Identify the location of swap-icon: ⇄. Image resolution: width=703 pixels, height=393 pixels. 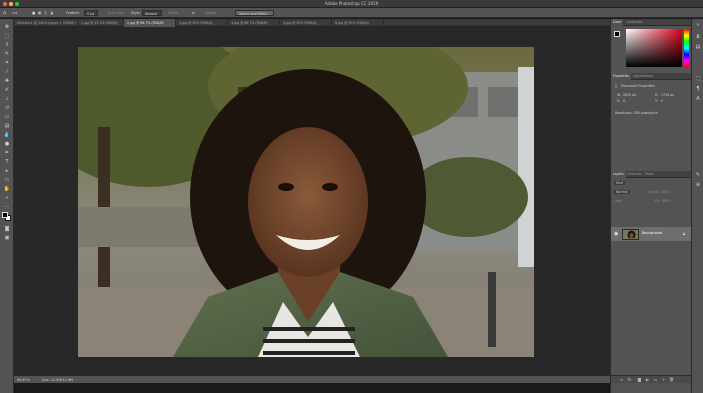
(193, 13).